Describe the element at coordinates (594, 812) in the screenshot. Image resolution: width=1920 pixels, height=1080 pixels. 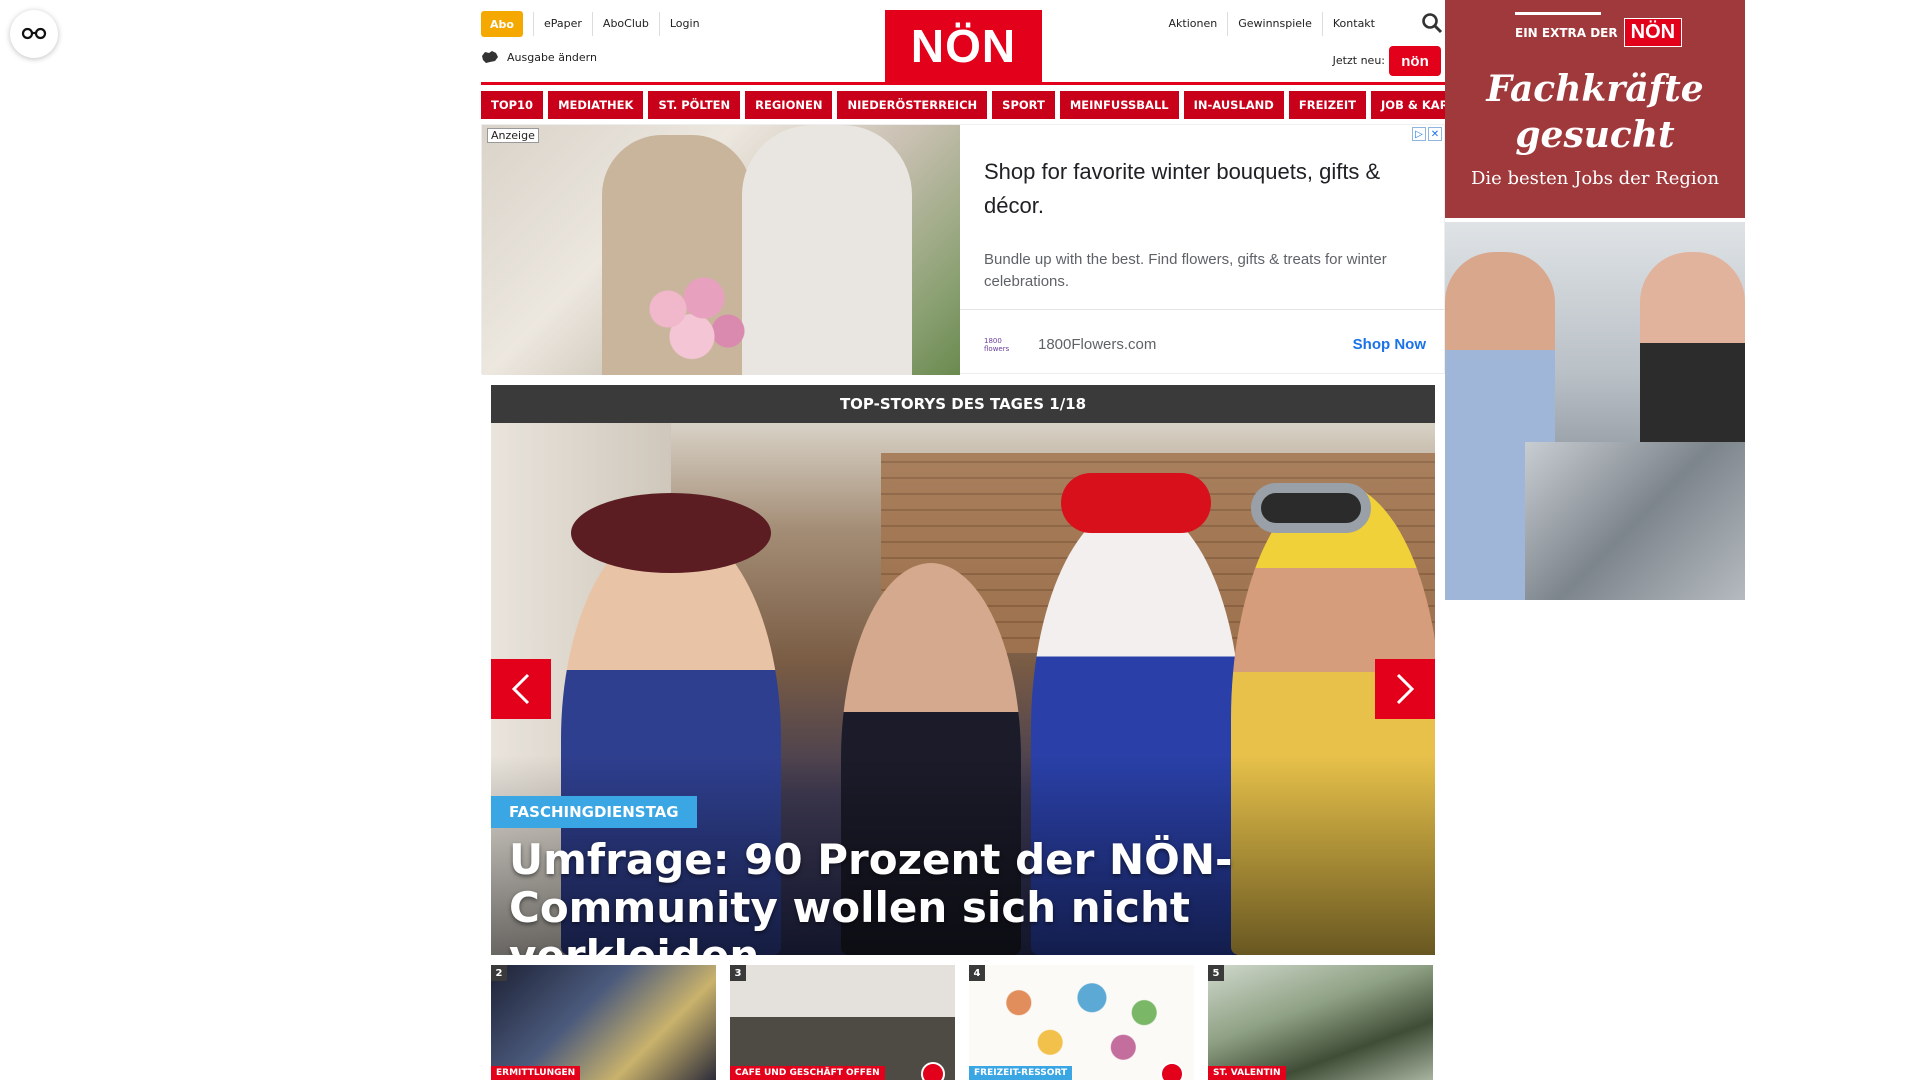
I see `hero-kicker: FASCHINGDIENSTAG` at that location.